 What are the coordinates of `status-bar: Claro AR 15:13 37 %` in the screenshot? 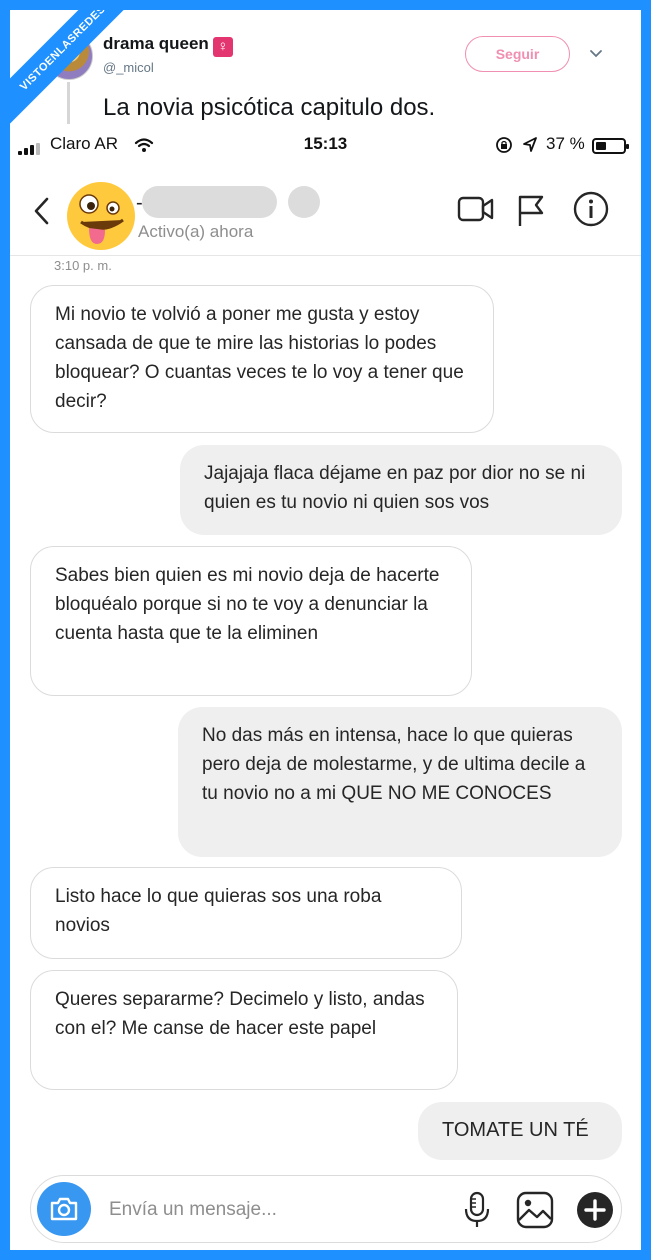 It's located at (325, 145).